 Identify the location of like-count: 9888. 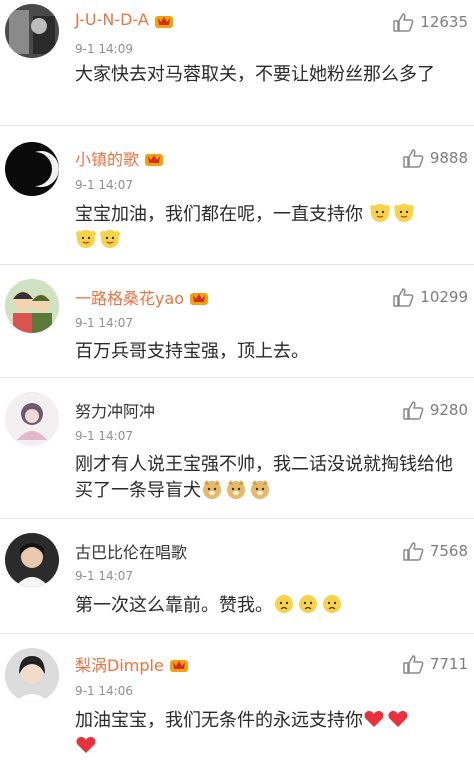
(448, 158).